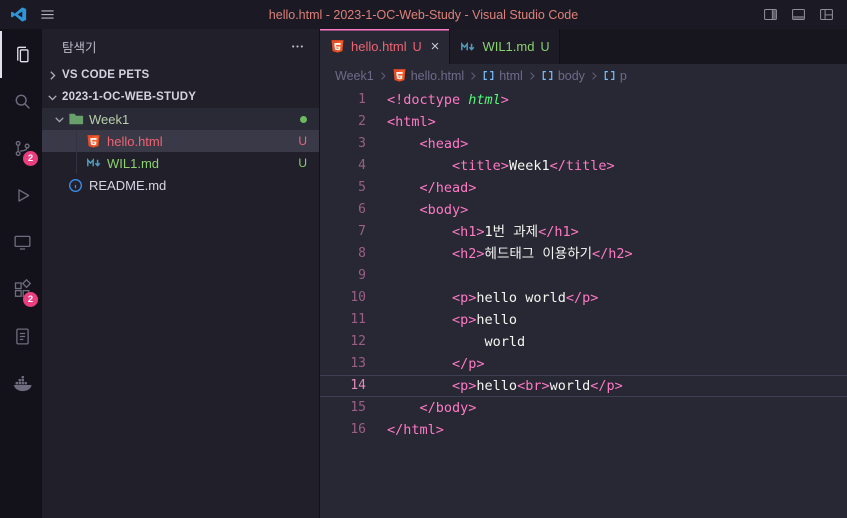 This screenshot has height=518, width=847. Describe the element at coordinates (488, 75) in the screenshot. I see `symbol-icon` at that location.